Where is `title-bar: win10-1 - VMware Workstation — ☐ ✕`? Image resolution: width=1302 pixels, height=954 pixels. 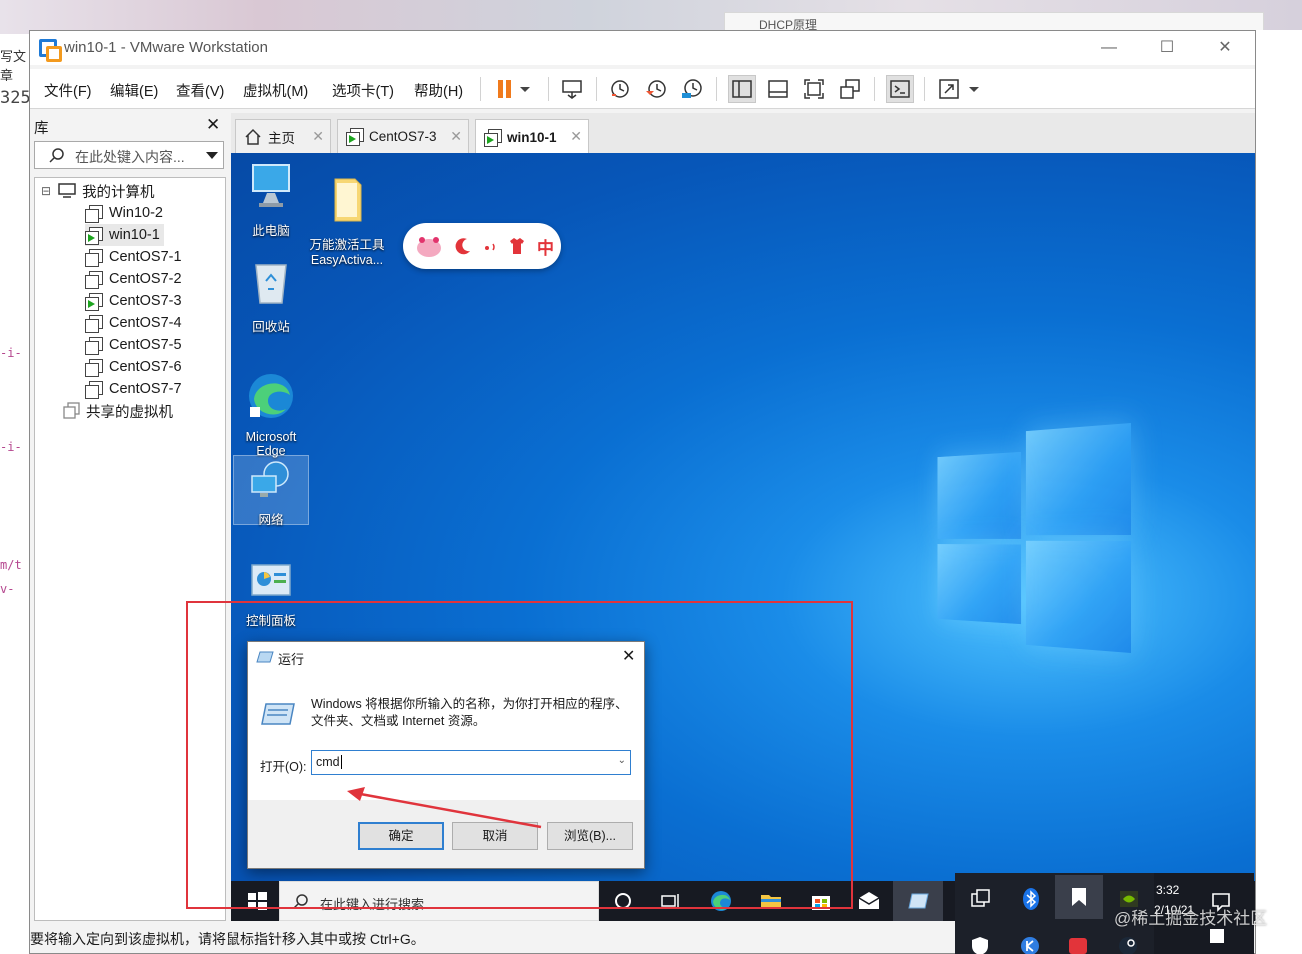 title-bar: win10-1 - VMware Workstation — ☐ ✕ is located at coordinates (642, 48).